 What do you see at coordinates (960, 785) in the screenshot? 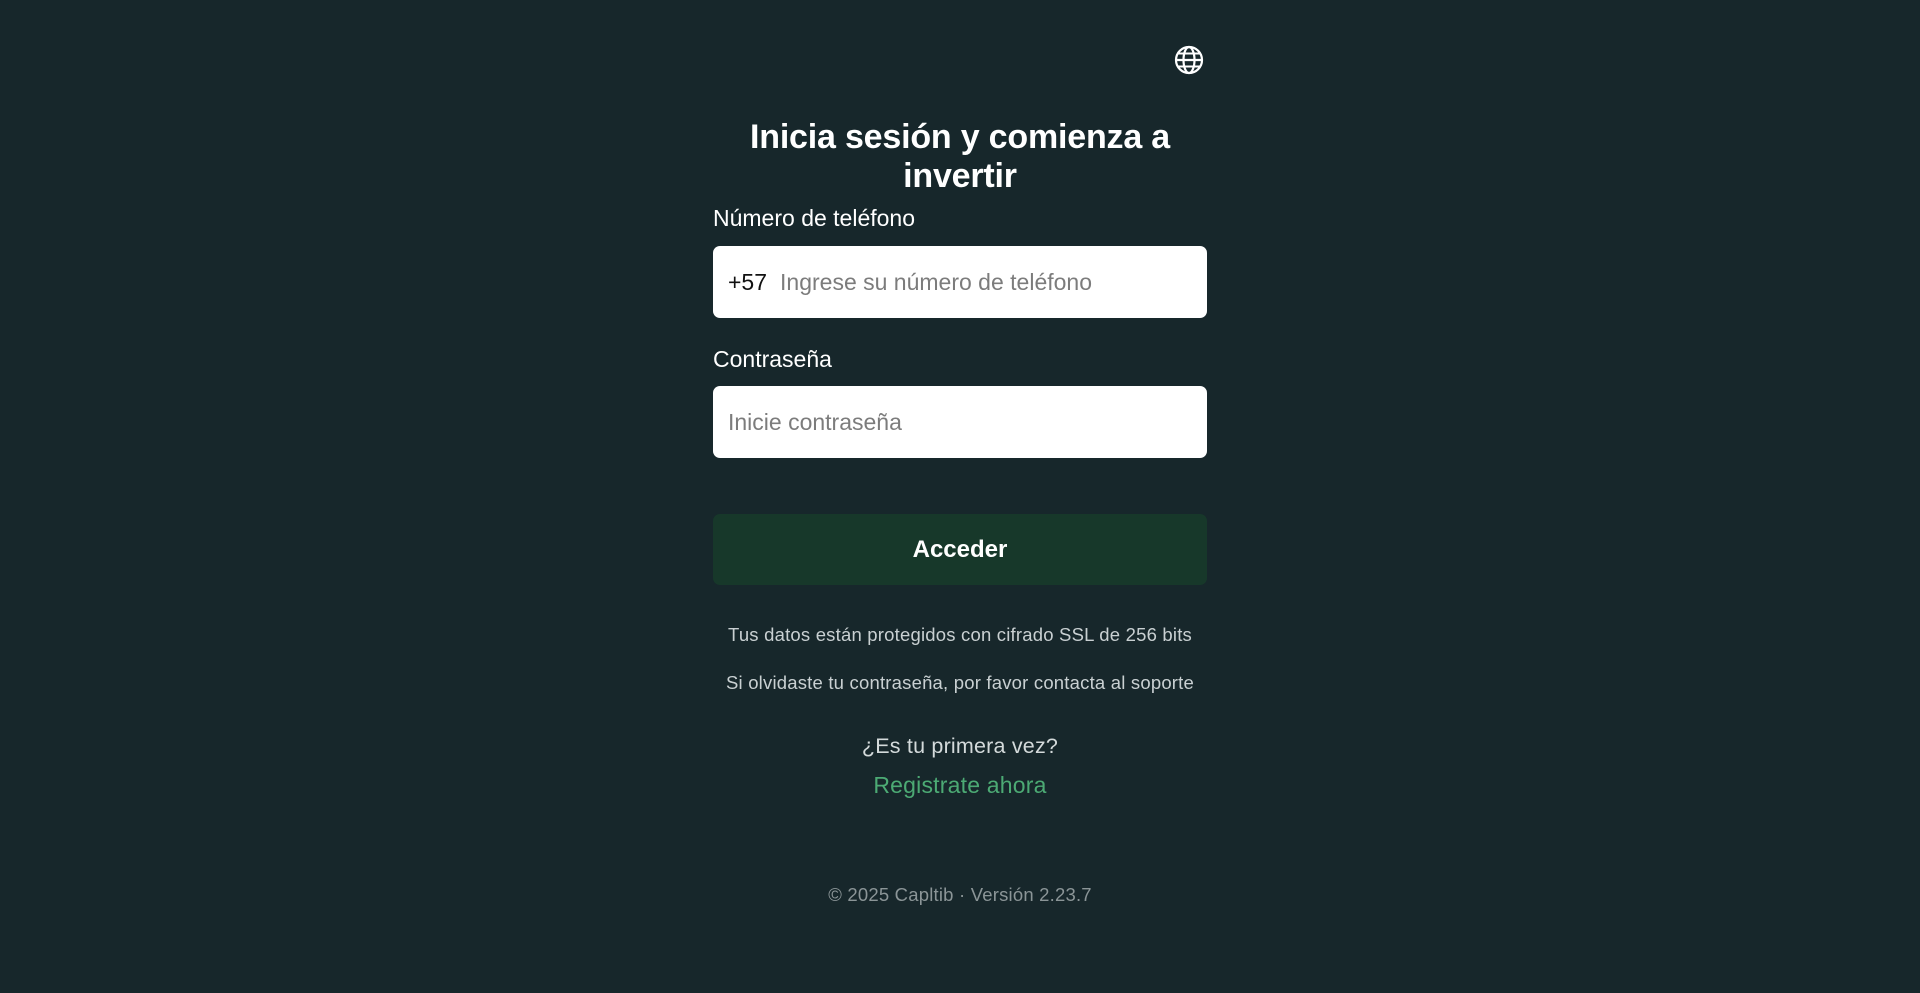
I see `register-link: Registrate ahora` at bounding box center [960, 785].